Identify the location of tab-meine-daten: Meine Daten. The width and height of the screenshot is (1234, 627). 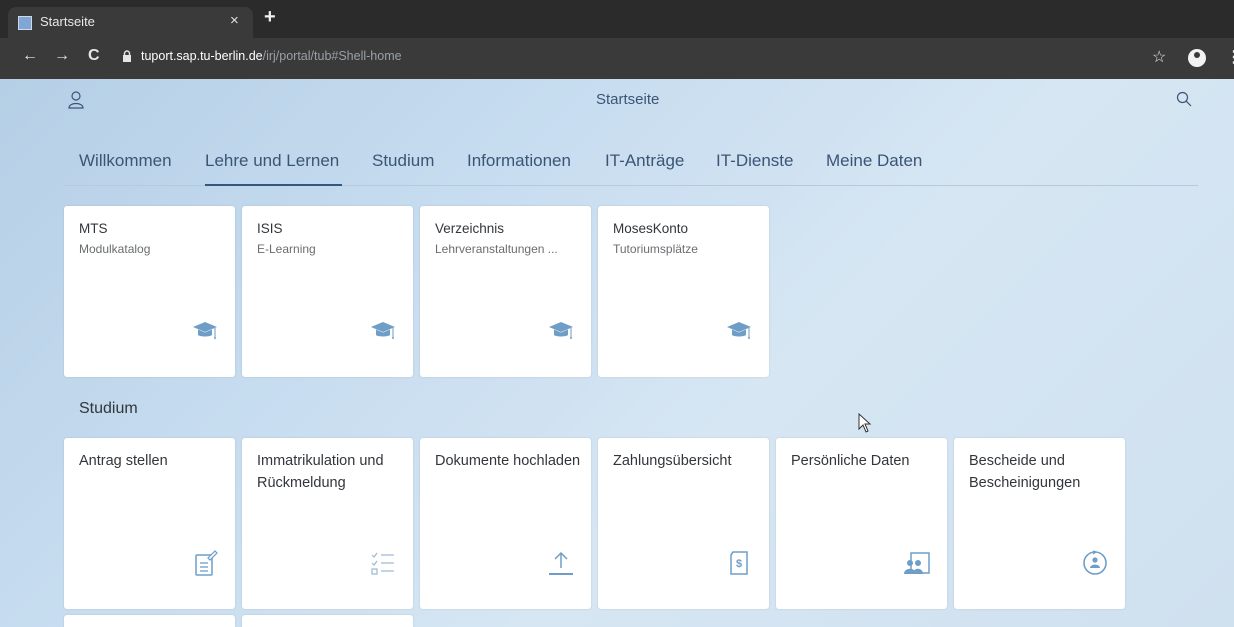
(874, 161).